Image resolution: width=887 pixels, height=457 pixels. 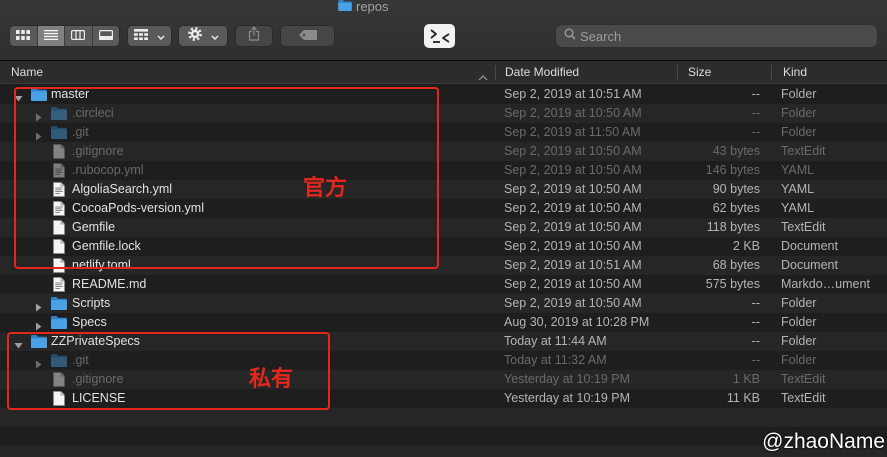 What do you see at coordinates (89, 322) in the screenshot?
I see `file-name: Specs` at bounding box center [89, 322].